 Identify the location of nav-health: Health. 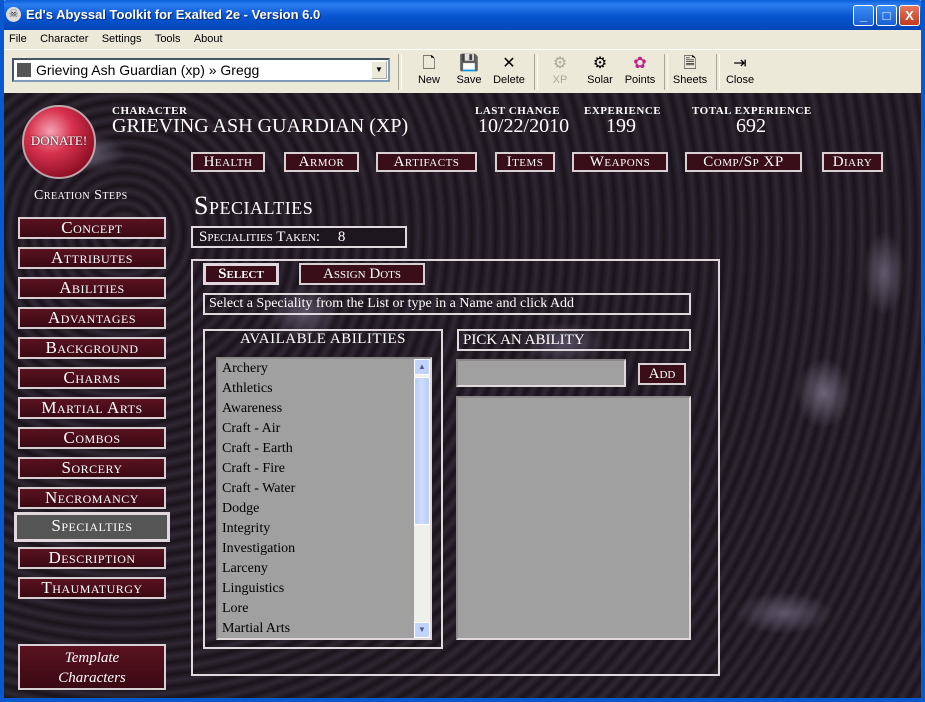
(228, 162).